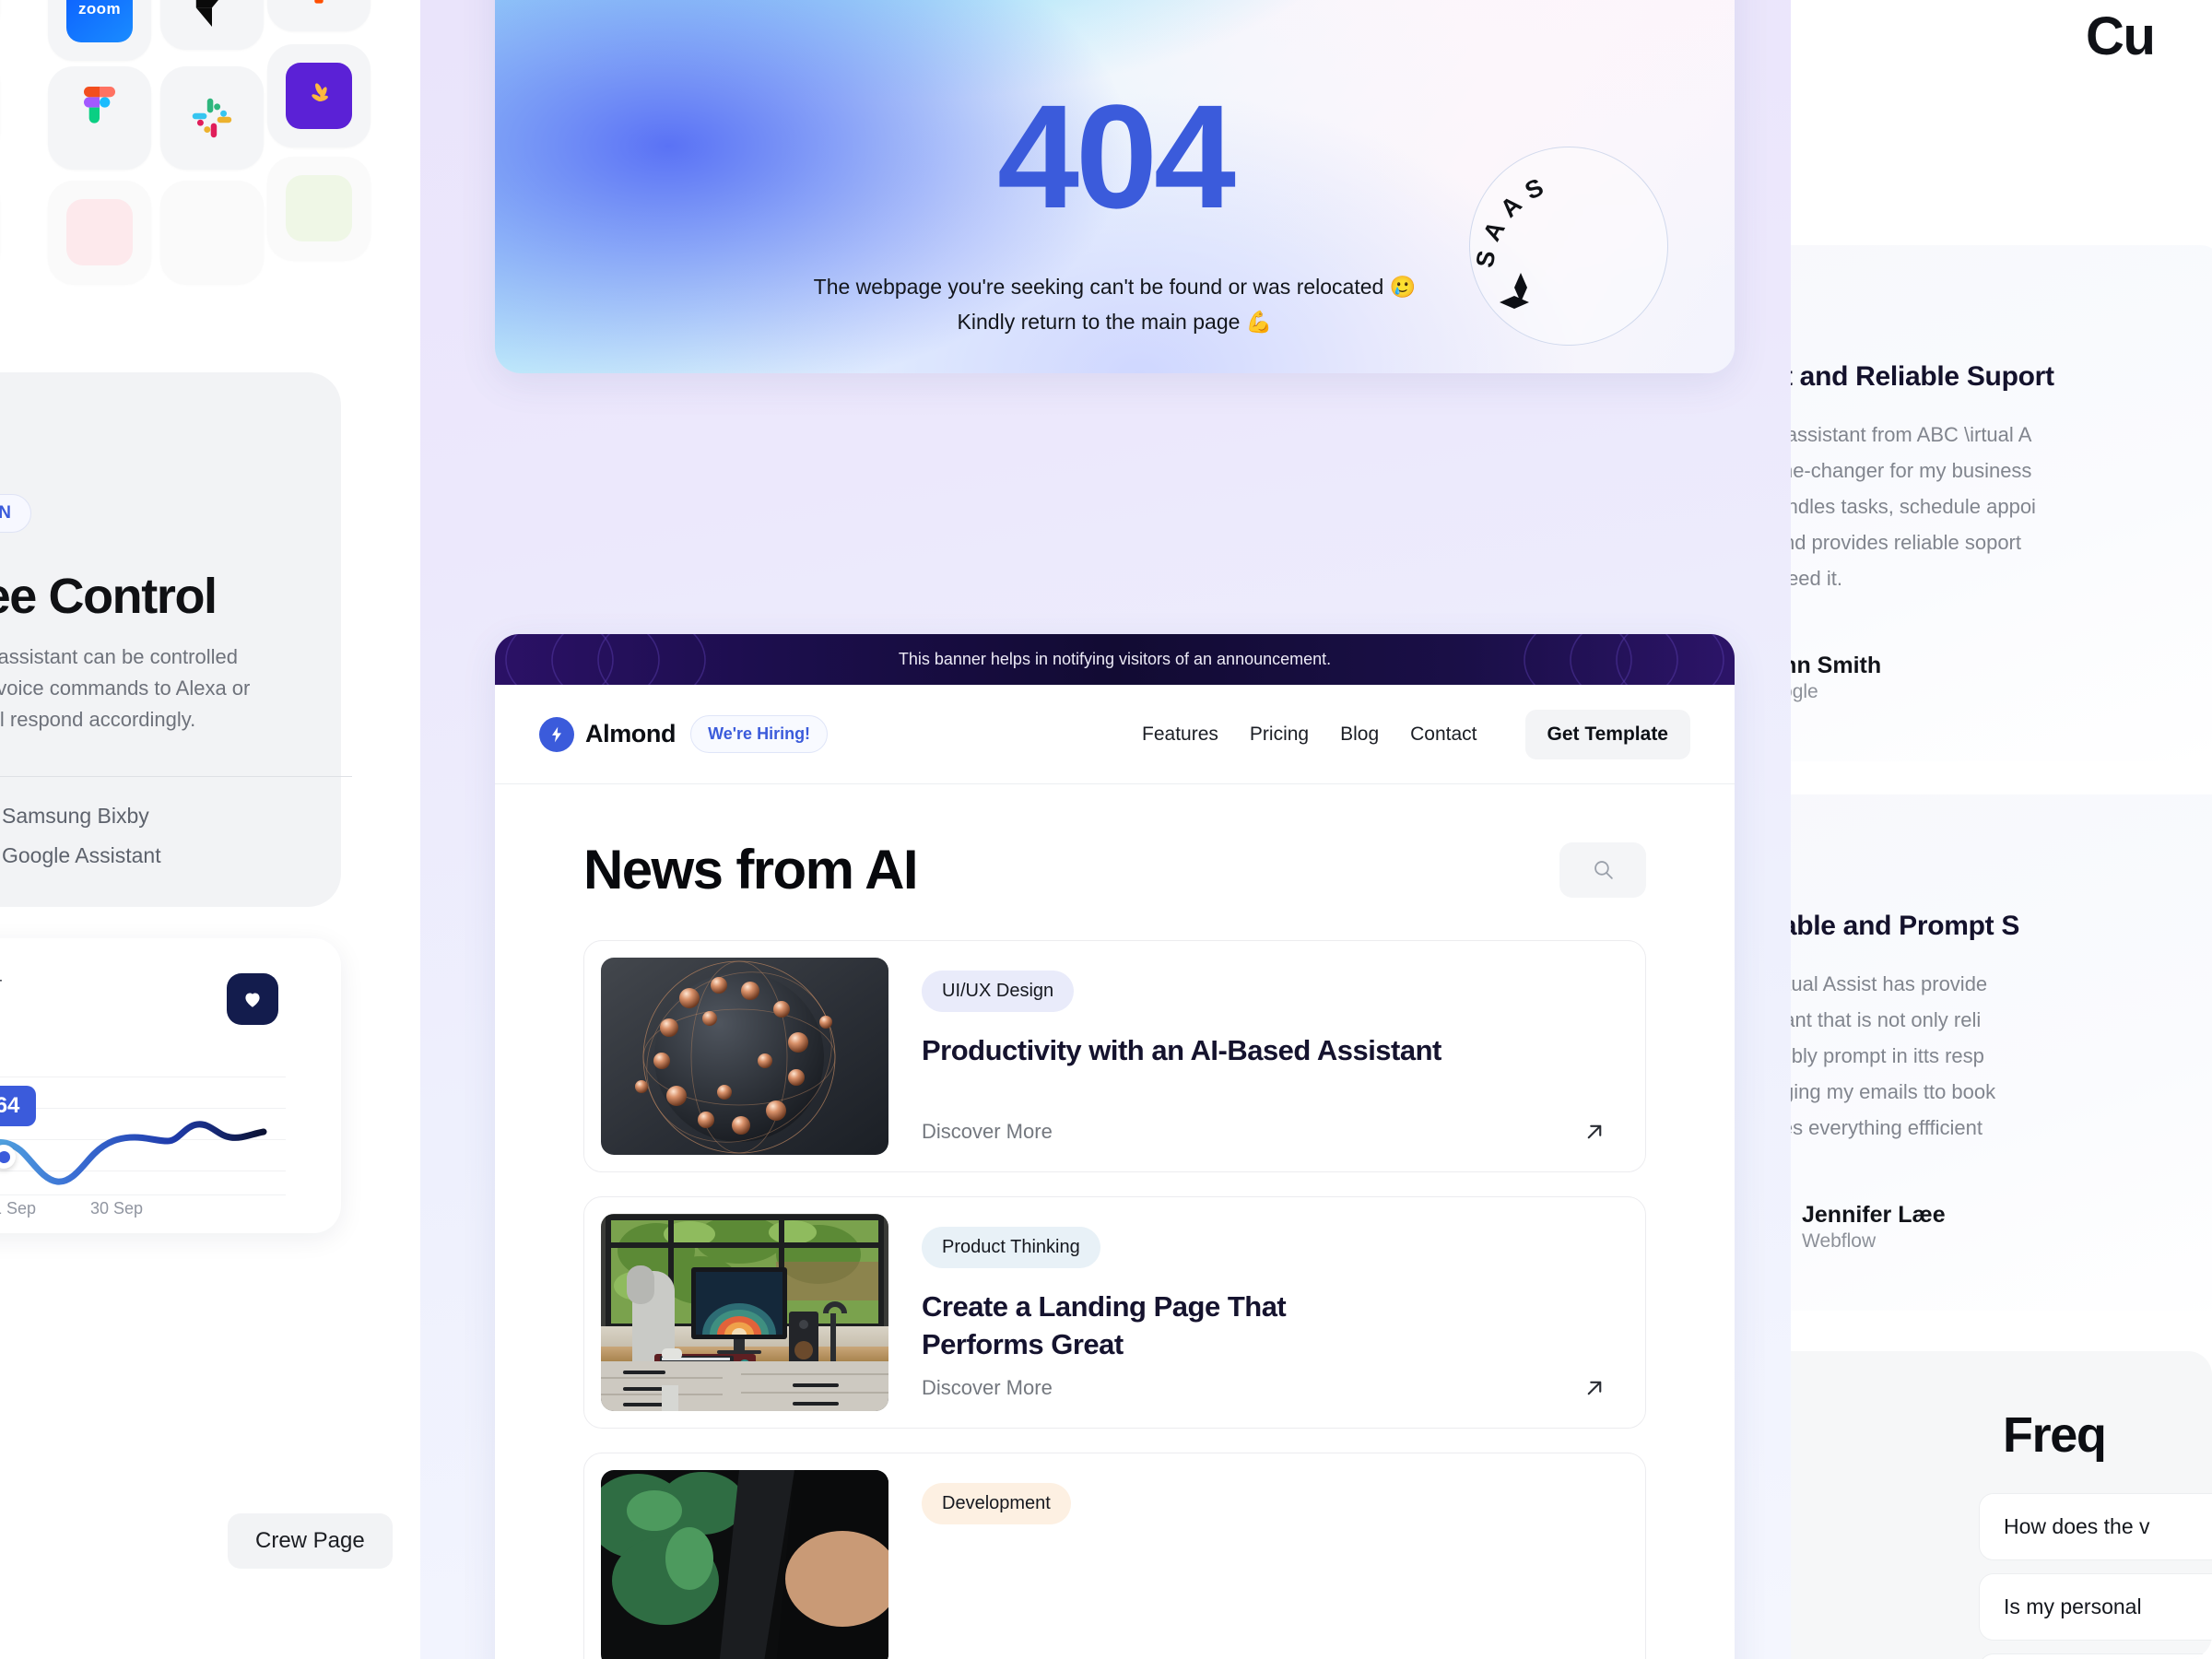 The width and height of the screenshot is (2212, 1659). I want to click on free-control-badge: ON, so click(15, 513).